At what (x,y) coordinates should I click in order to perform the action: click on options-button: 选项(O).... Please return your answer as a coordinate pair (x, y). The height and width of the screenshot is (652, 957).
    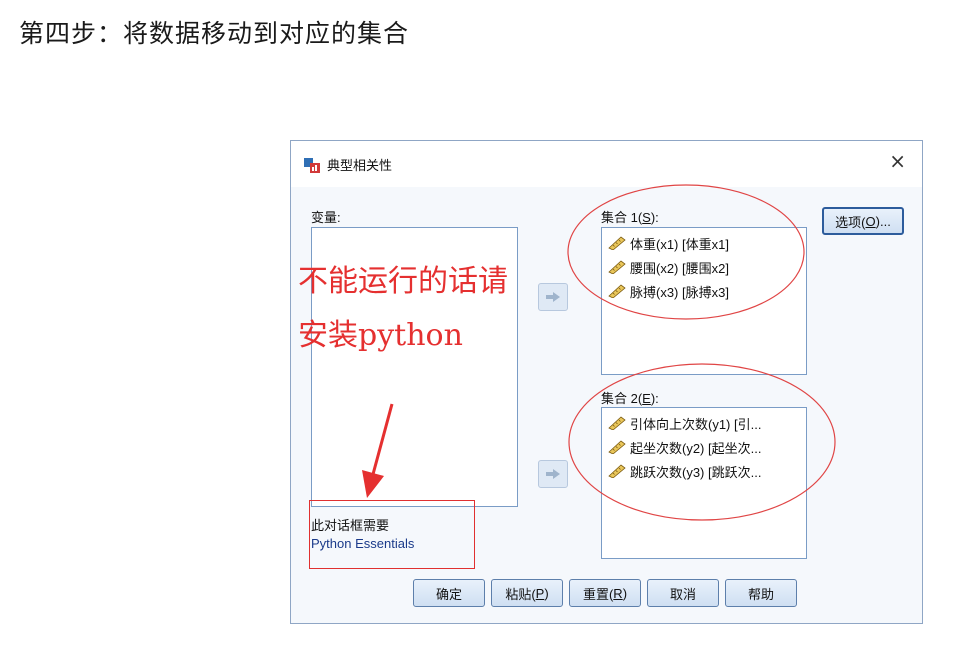
    Looking at the image, I should click on (863, 221).